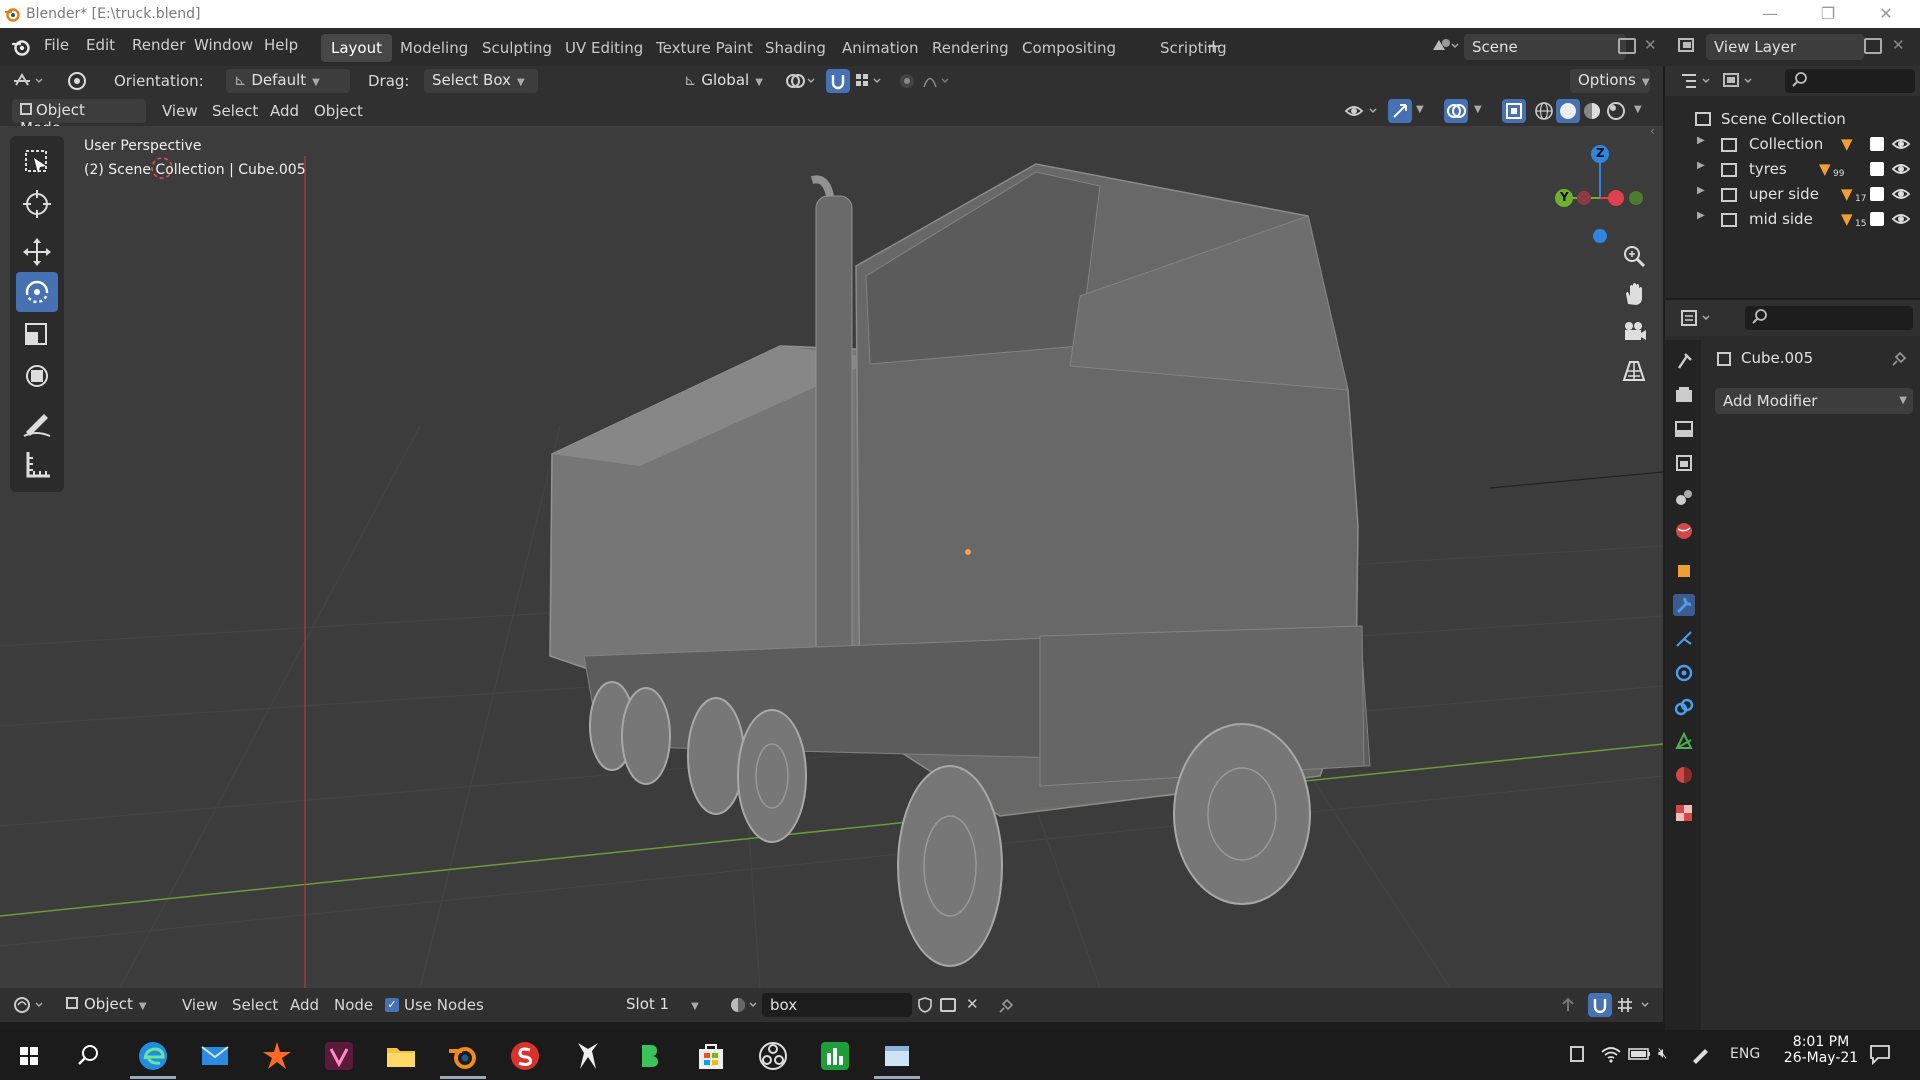 This screenshot has width=1920, height=1080. What do you see at coordinates (1684, 395) in the screenshot?
I see `render-tab-icon` at bounding box center [1684, 395].